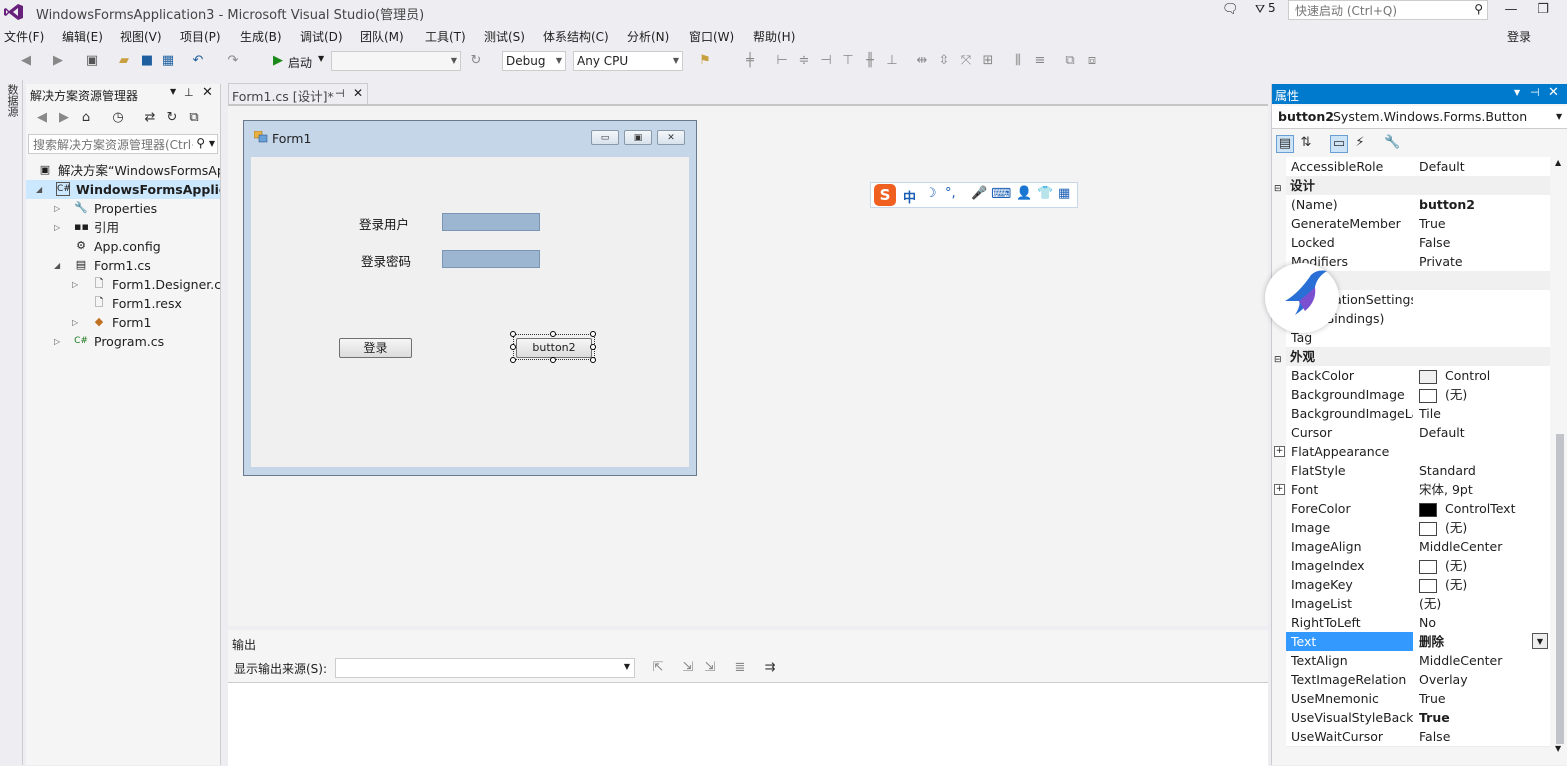 The image size is (1567, 766). Describe the element at coordinates (1418, 699) in the screenshot. I see `property-row: UseMnemonic True` at that location.